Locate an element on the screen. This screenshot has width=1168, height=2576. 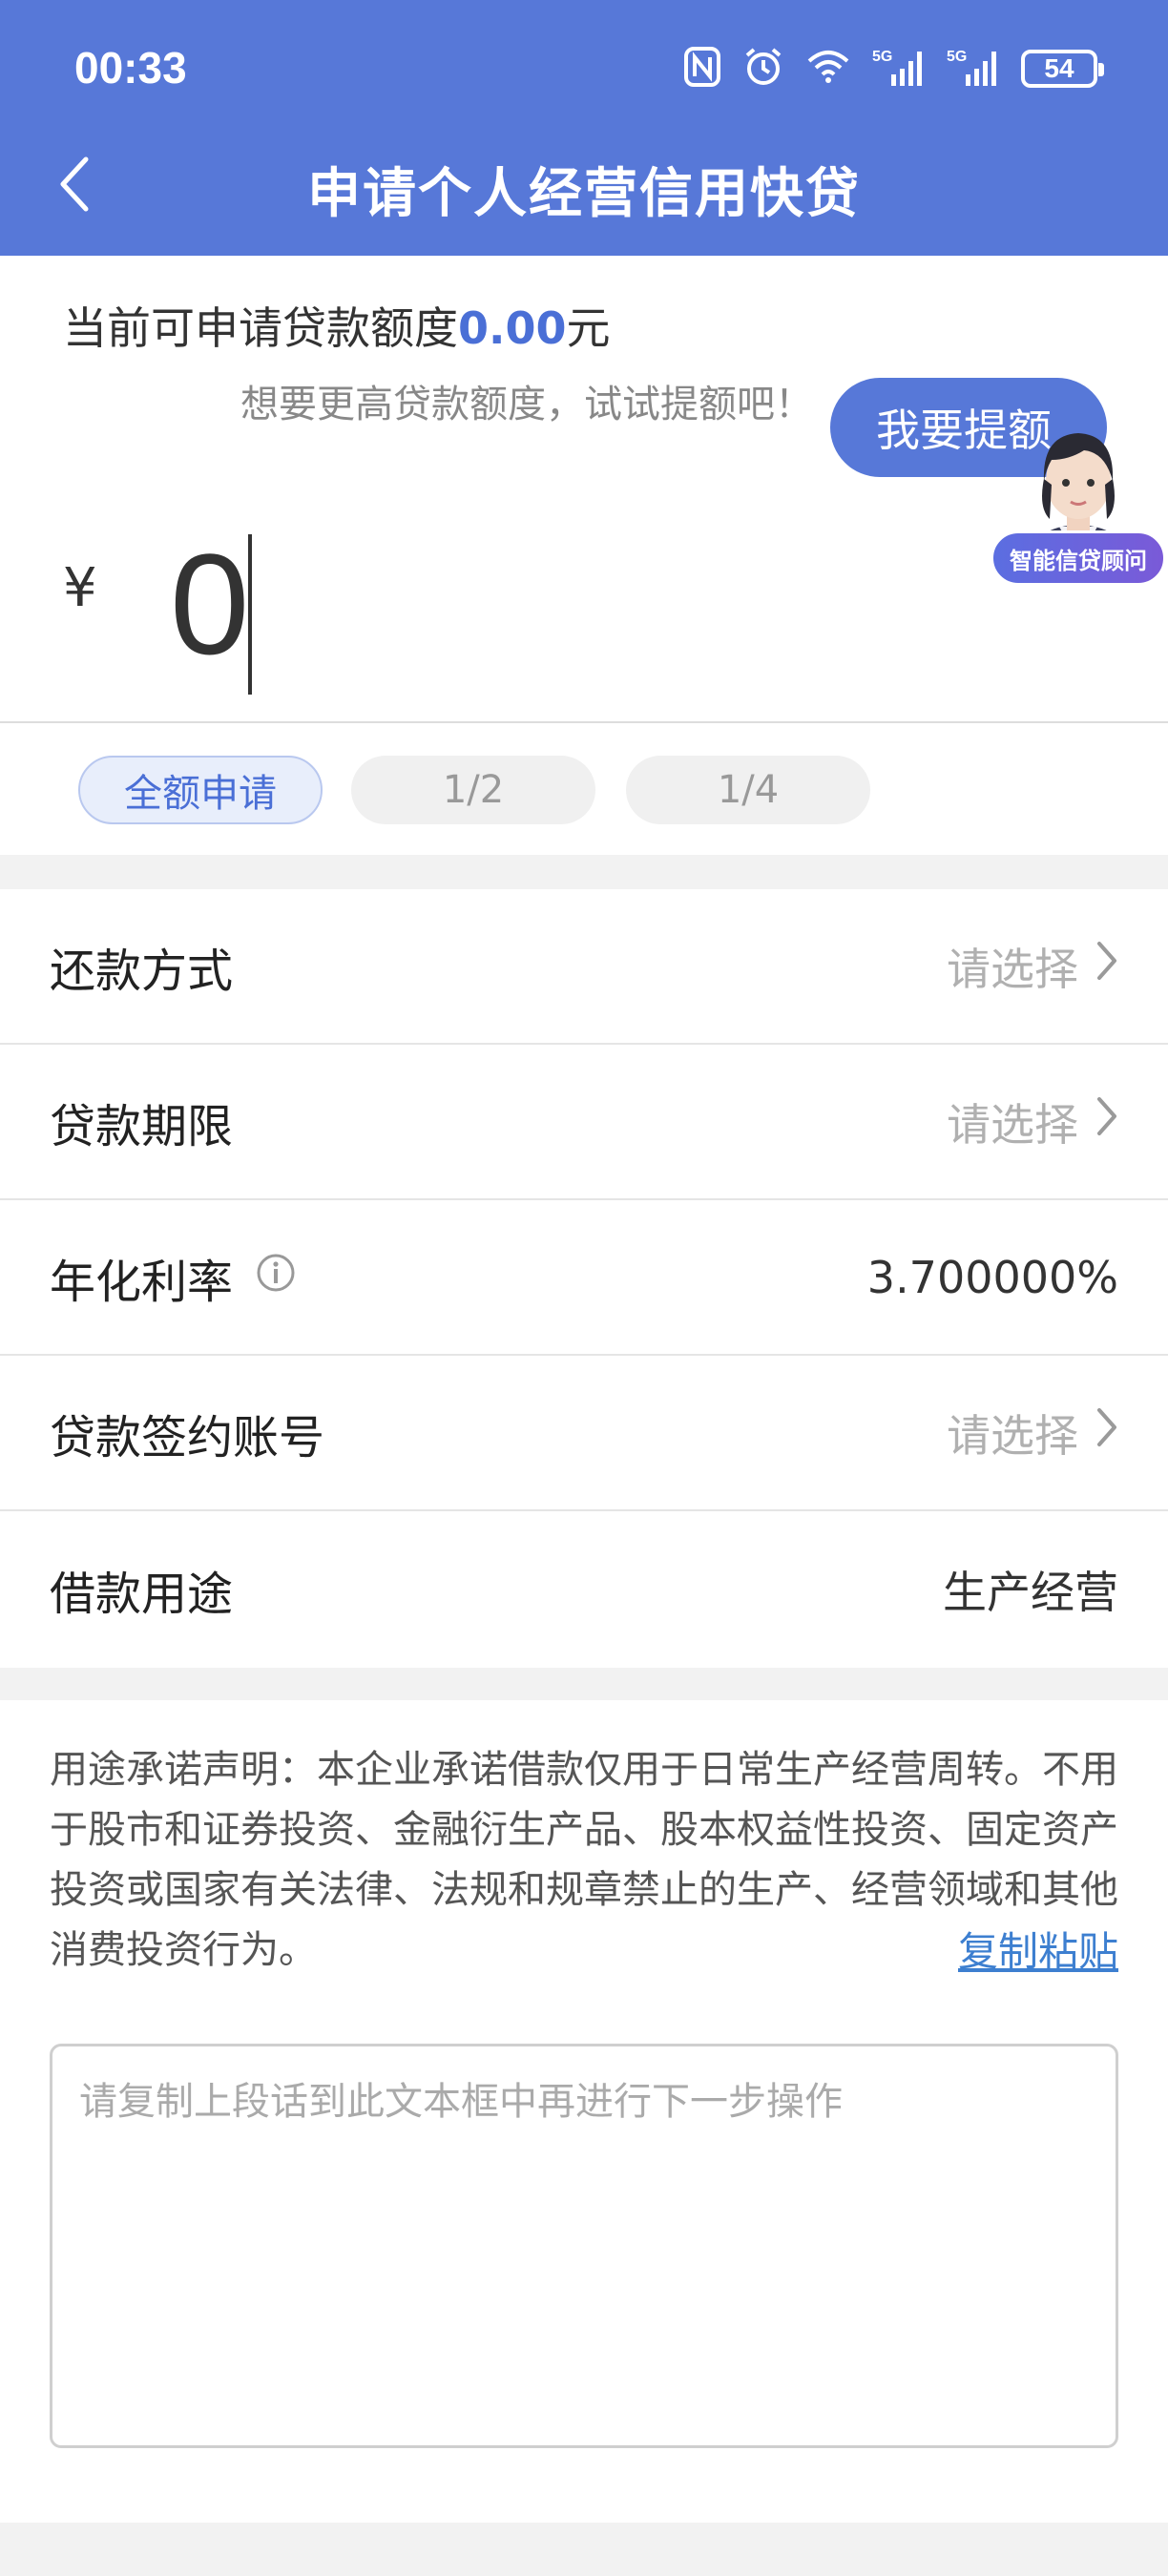
app-header: 00:33 5G 5G 54 申请个人经营信用快贷 is located at coordinates (584, 128).